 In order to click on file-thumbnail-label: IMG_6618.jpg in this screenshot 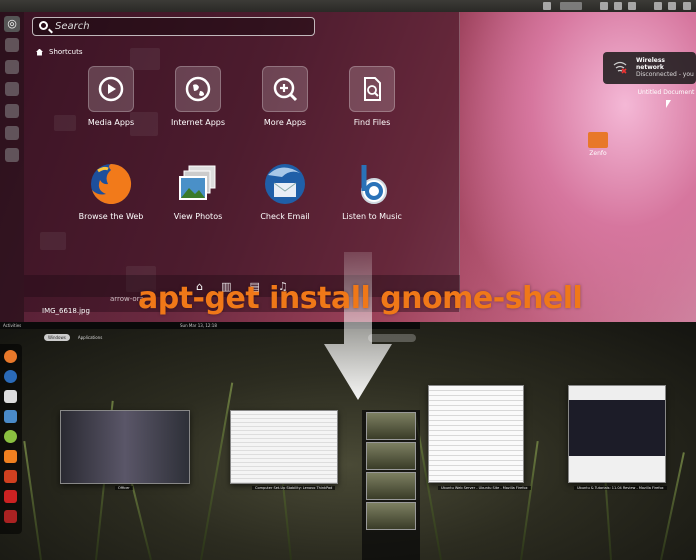, I will do `click(66, 311)`.